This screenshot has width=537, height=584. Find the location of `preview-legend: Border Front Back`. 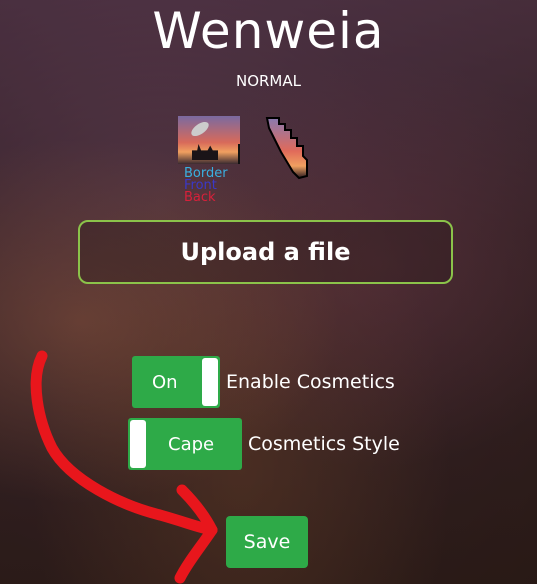

preview-legend: Border Front Back is located at coordinates (206, 186).